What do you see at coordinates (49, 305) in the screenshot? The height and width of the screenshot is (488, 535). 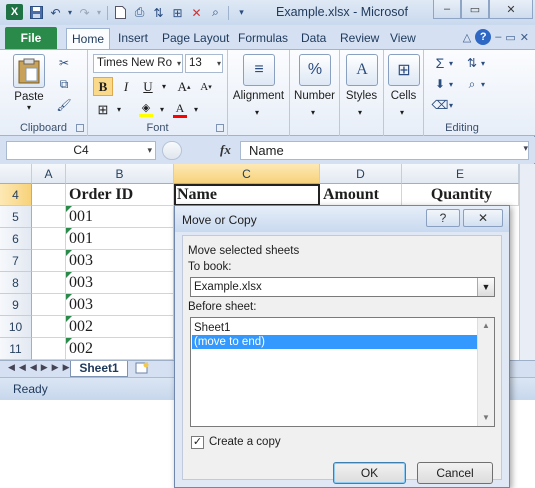 I see `cell-a9` at bounding box center [49, 305].